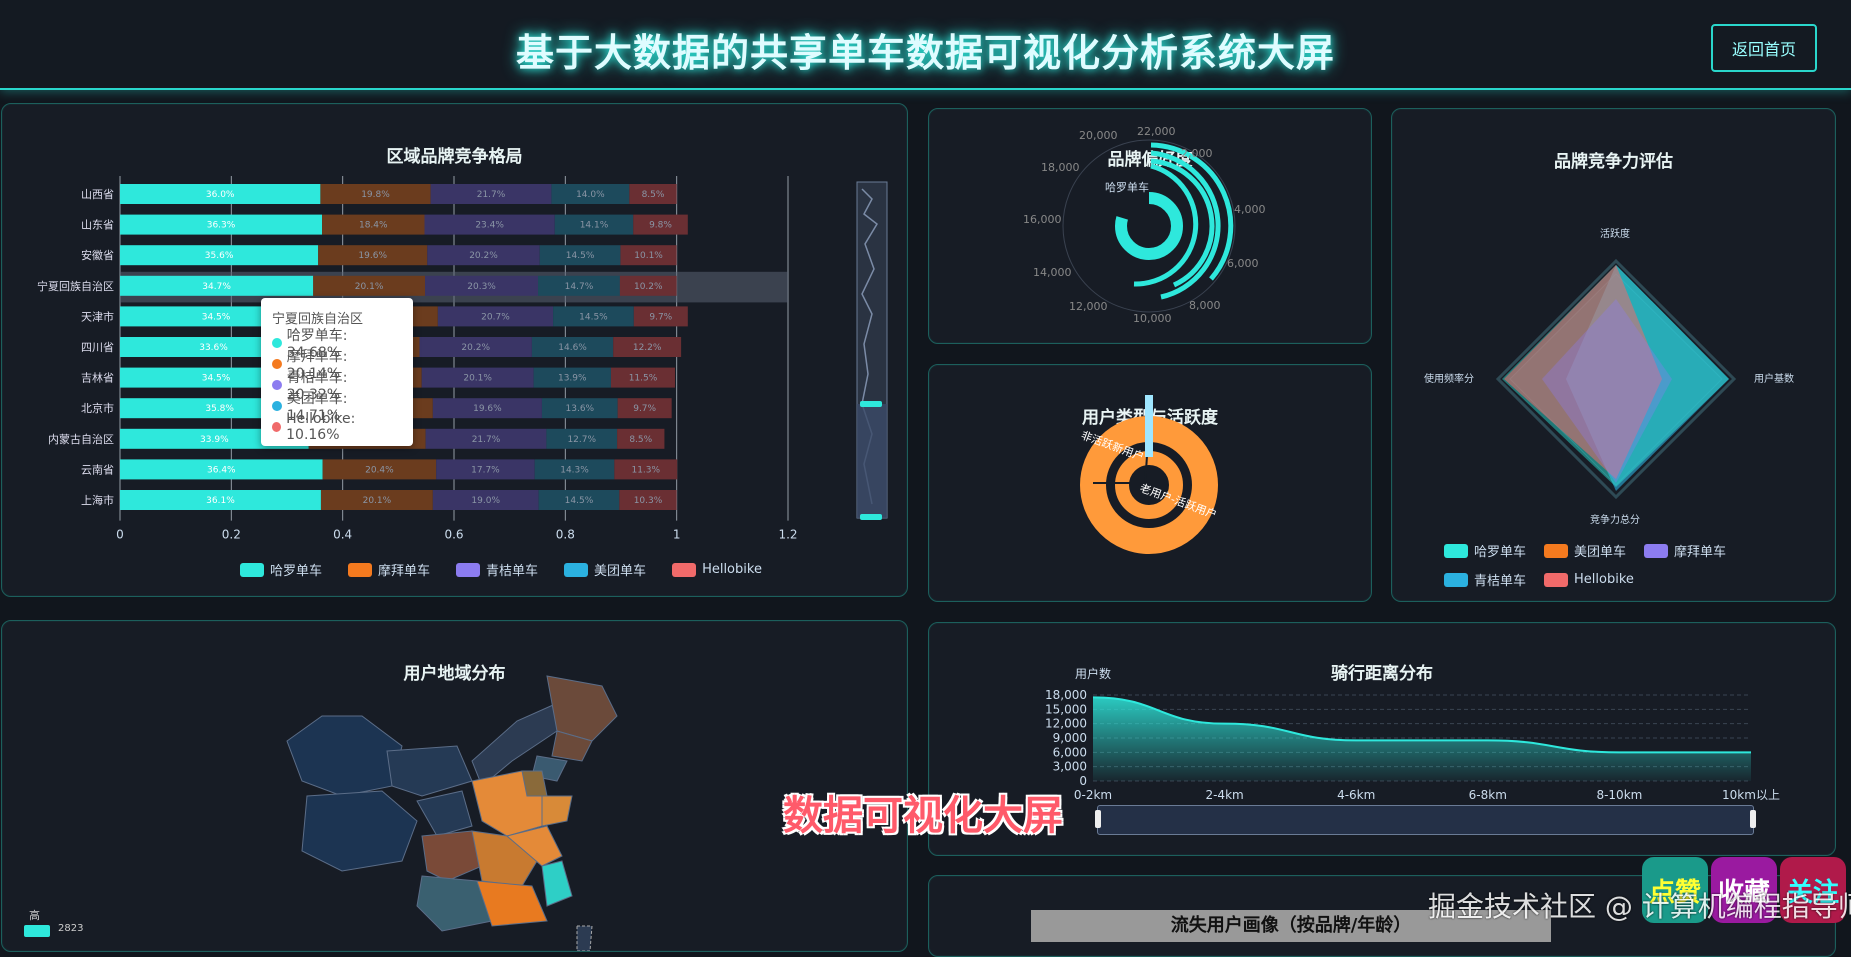  Describe the element at coordinates (1150, 483) in the screenshot. I see `user-type-panel: 用户类型与活跃度 非活跃新用户 老用户-活跃用户` at that location.